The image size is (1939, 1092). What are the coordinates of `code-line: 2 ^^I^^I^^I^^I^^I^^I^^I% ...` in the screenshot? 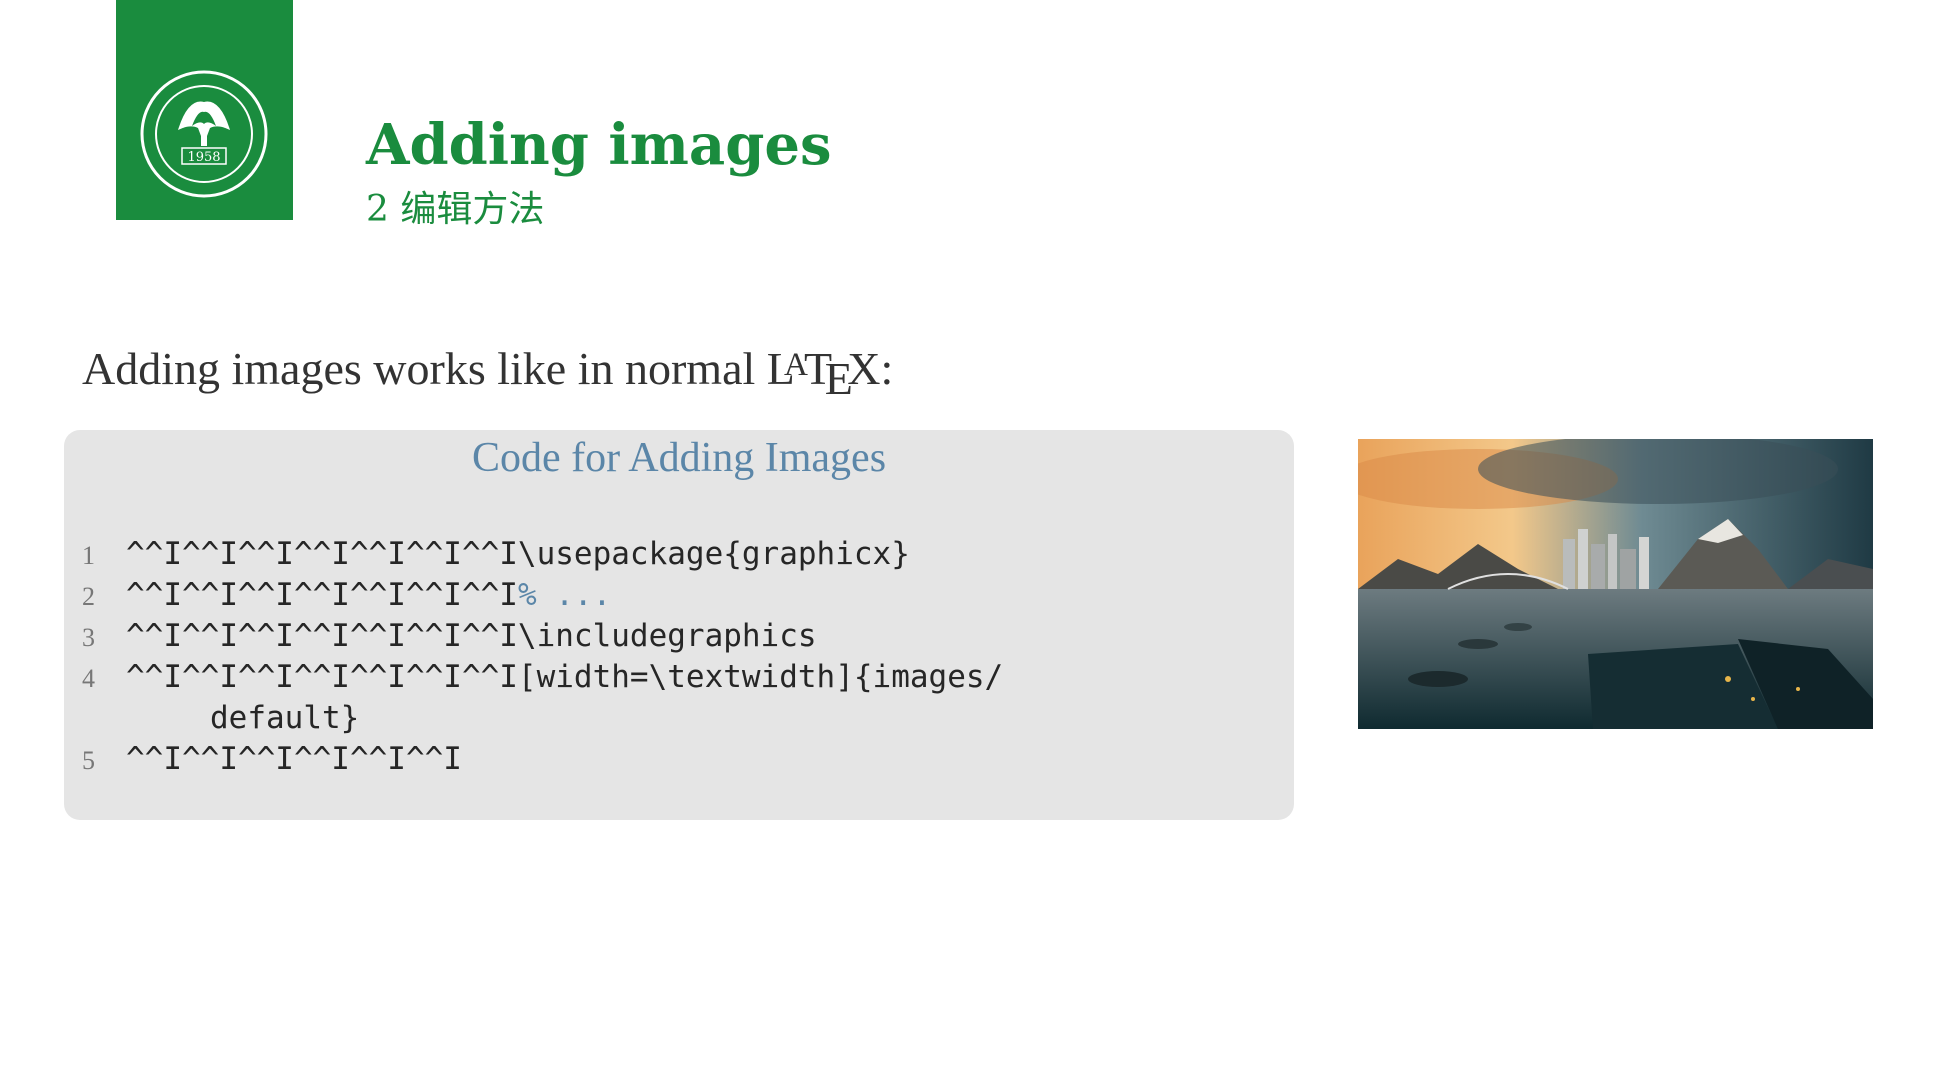 It's located at (346, 595).